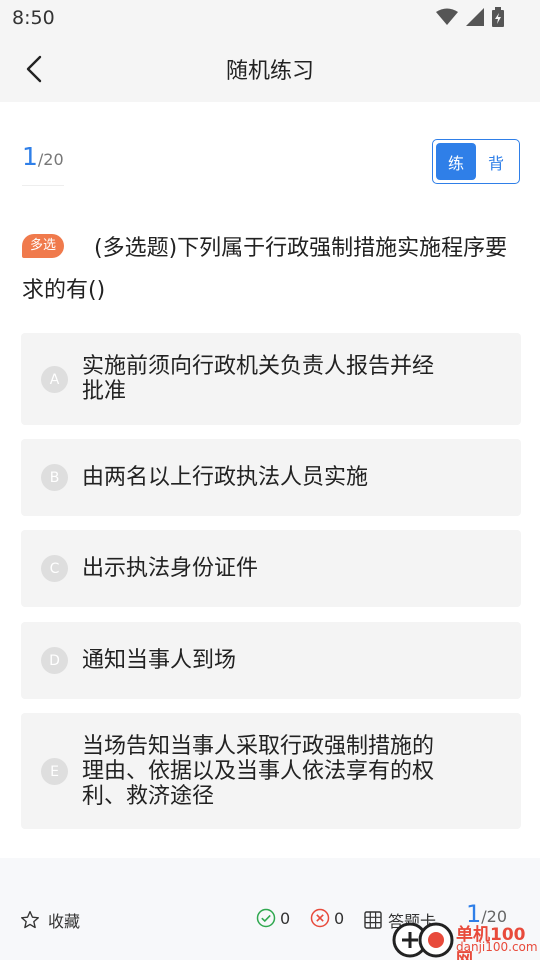 The image size is (540, 960). I want to click on wifi-icon, so click(447, 16).